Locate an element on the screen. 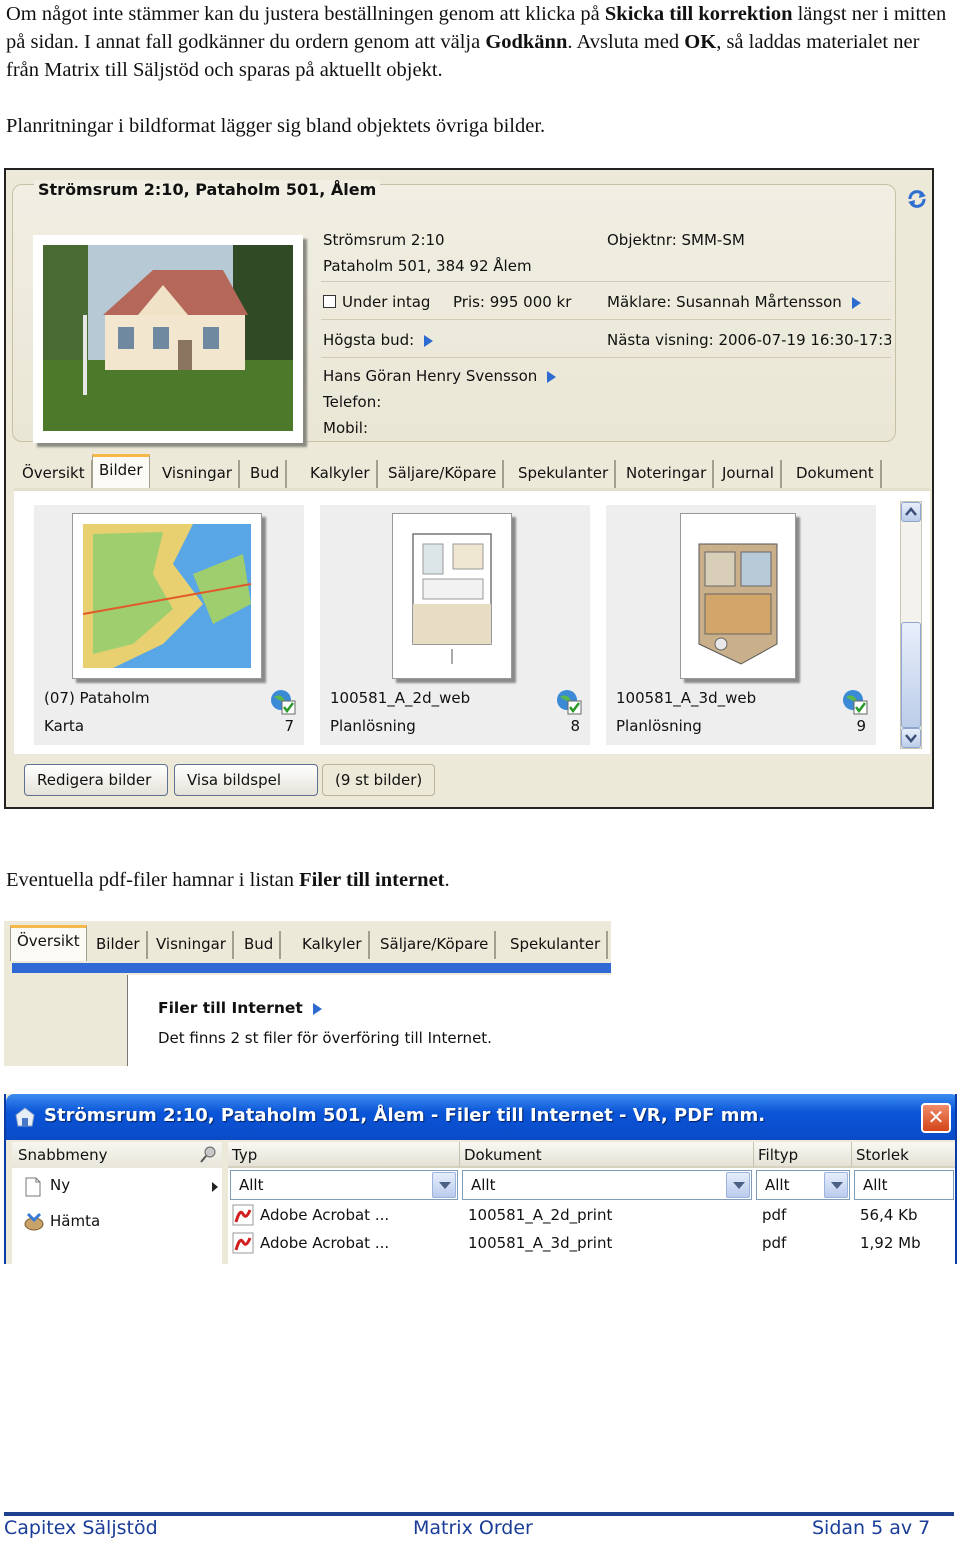 This screenshot has height=1547, width=960. column-header-storlek: Storlek is located at coordinates (903, 1155).